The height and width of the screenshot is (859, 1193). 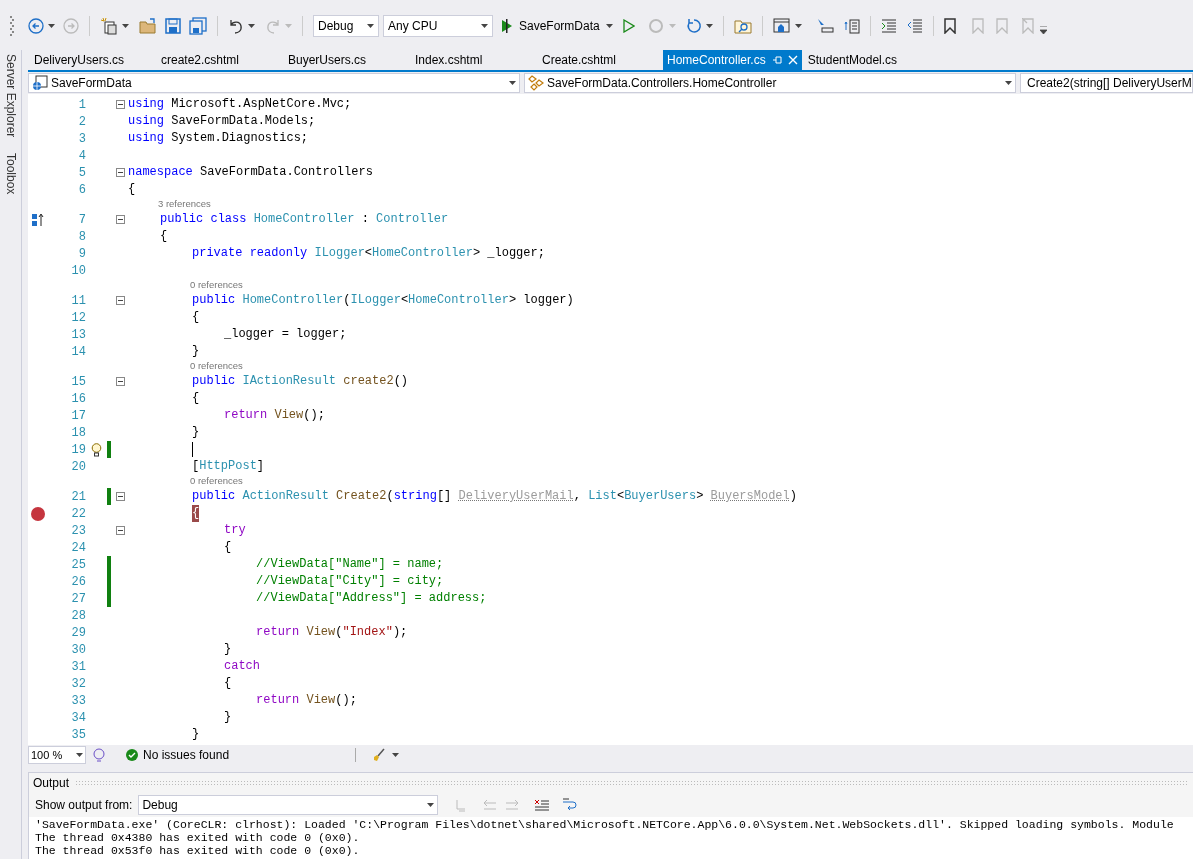 What do you see at coordinates (78, 734) in the screenshot?
I see `line-number: 35` at bounding box center [78, 734].